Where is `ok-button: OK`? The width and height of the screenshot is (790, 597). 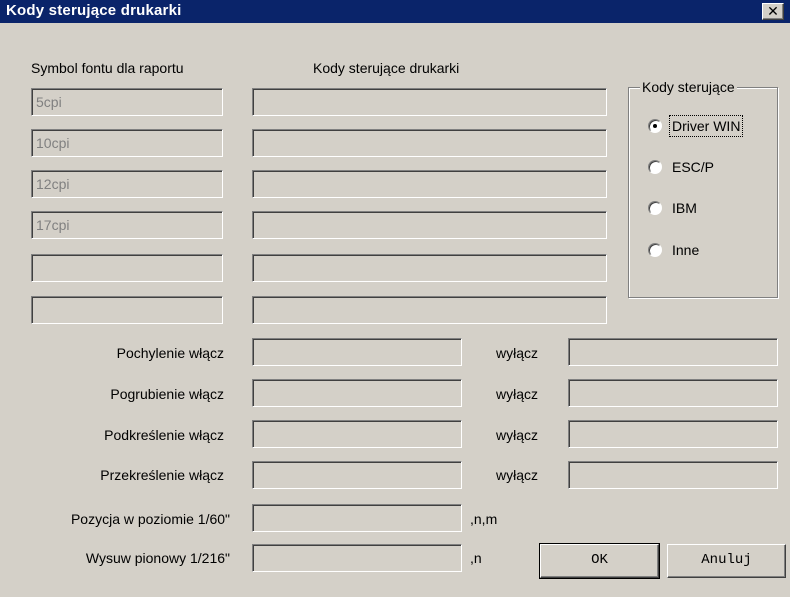
ok-button: OK is located at coordinates (599, 561).